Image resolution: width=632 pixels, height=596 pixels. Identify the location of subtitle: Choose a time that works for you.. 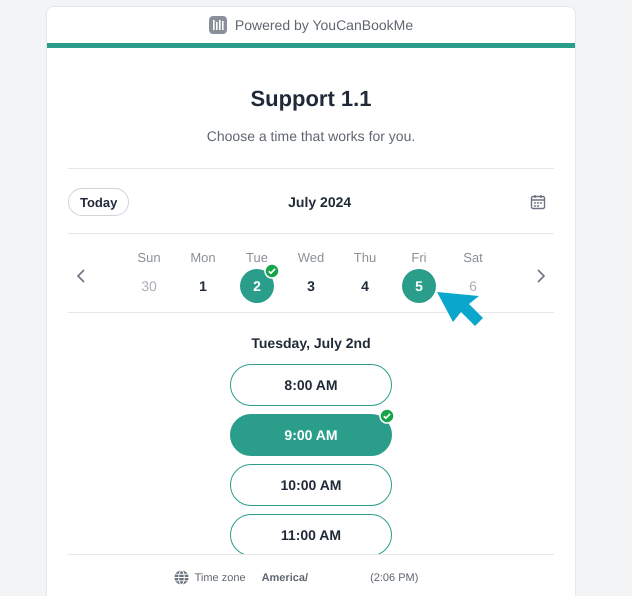
(311, 136).